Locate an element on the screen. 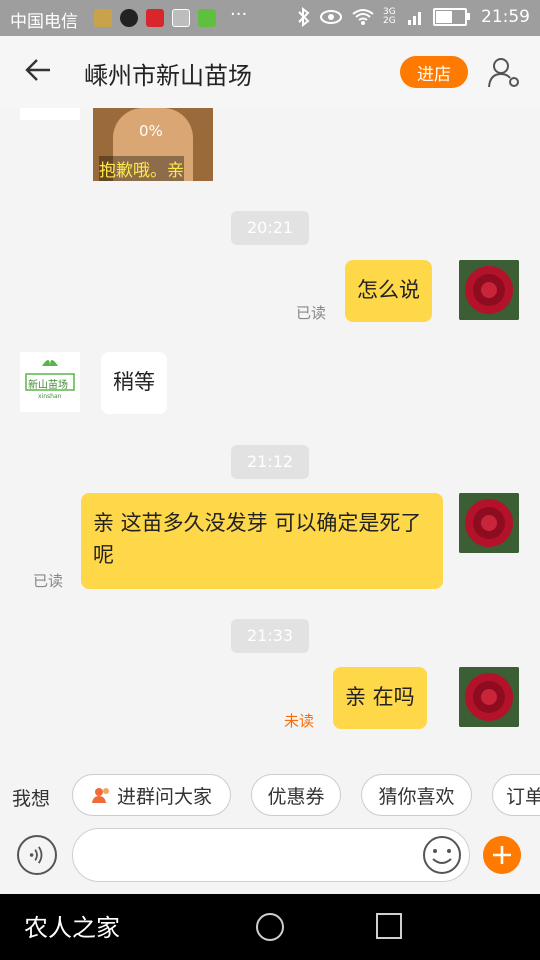  shop-avatar: 新山苗场 xinshan is located at coordinates (50, 382).